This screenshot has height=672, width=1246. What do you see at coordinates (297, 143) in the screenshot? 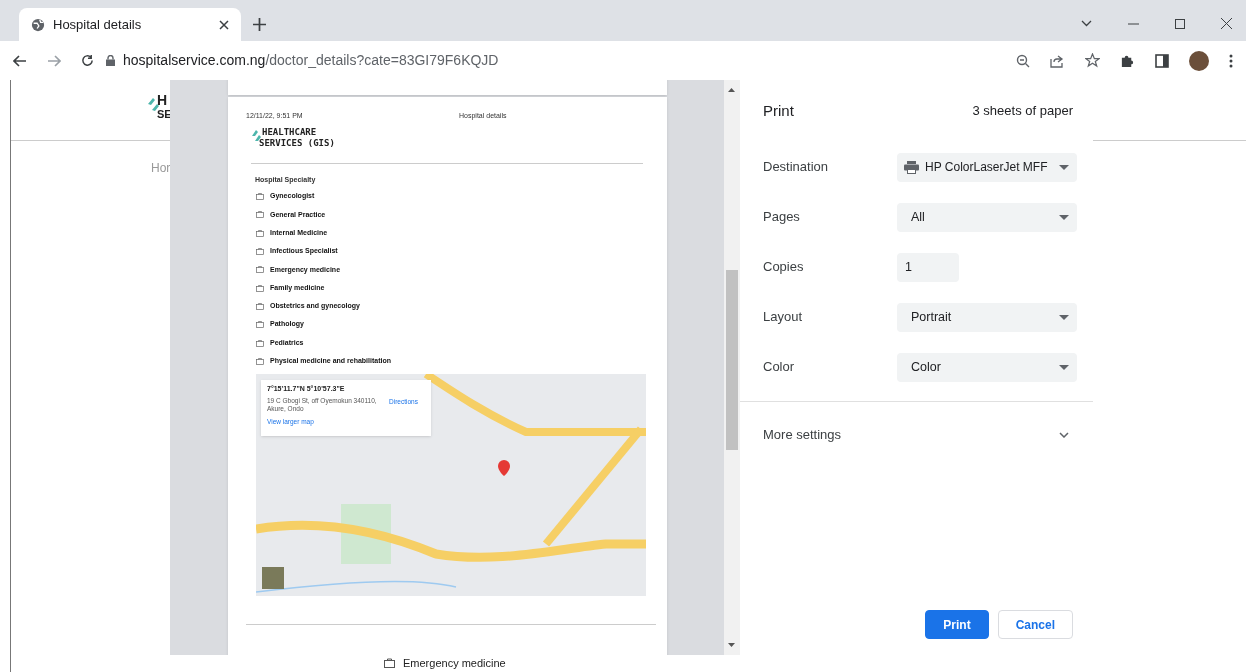
I see `logo-text: SERVICES (GIS)` at bounding box center [297, 143].